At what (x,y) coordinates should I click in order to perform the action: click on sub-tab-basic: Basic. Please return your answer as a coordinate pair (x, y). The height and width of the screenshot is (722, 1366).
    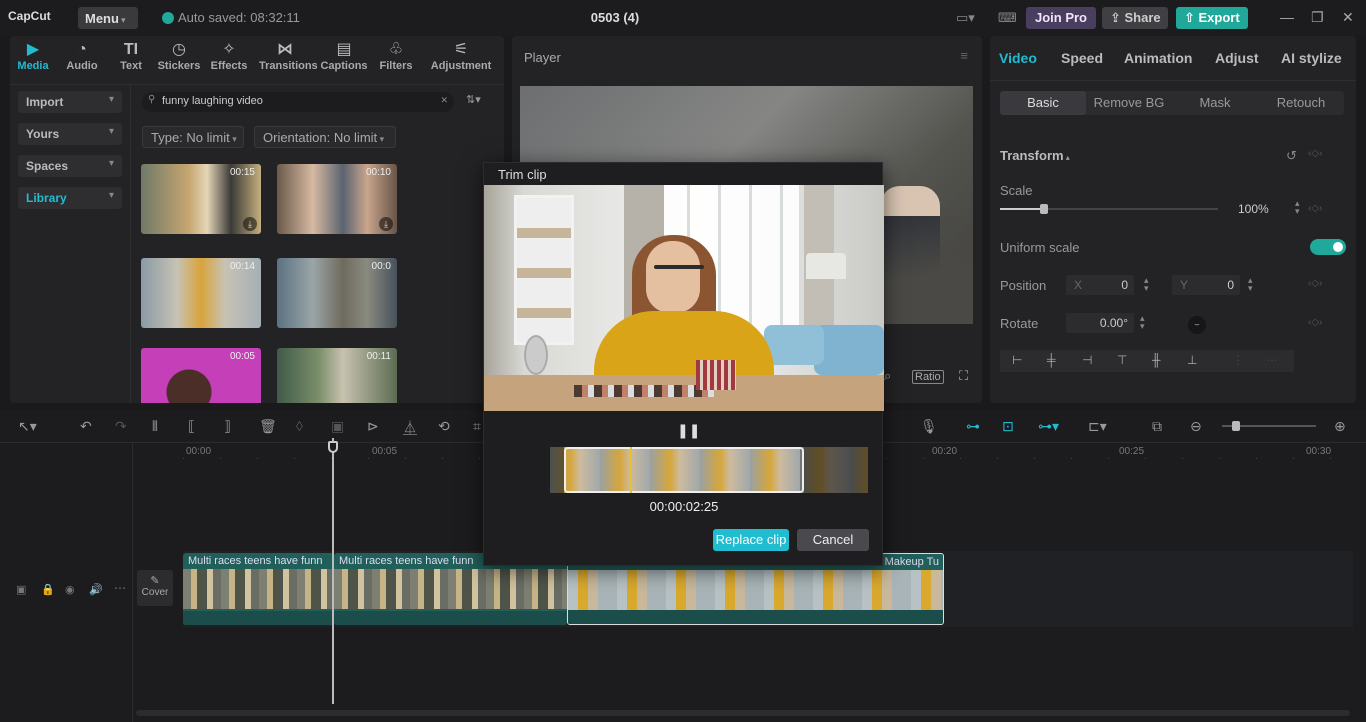
    Looking at the image, I should click on (1043, 103).